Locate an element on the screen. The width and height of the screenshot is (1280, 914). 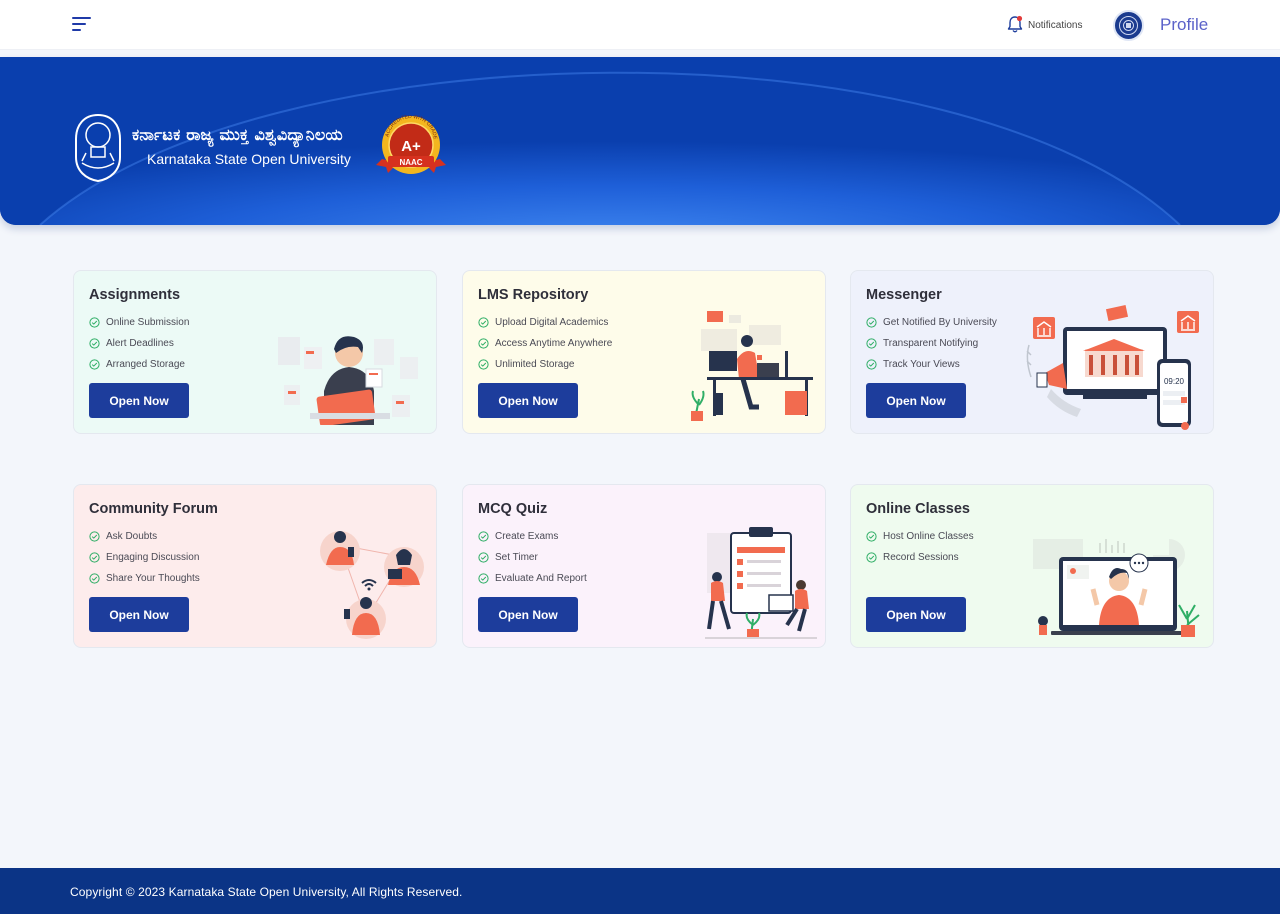
notifications-label: Notifications is located at coordinates (1055, 25).